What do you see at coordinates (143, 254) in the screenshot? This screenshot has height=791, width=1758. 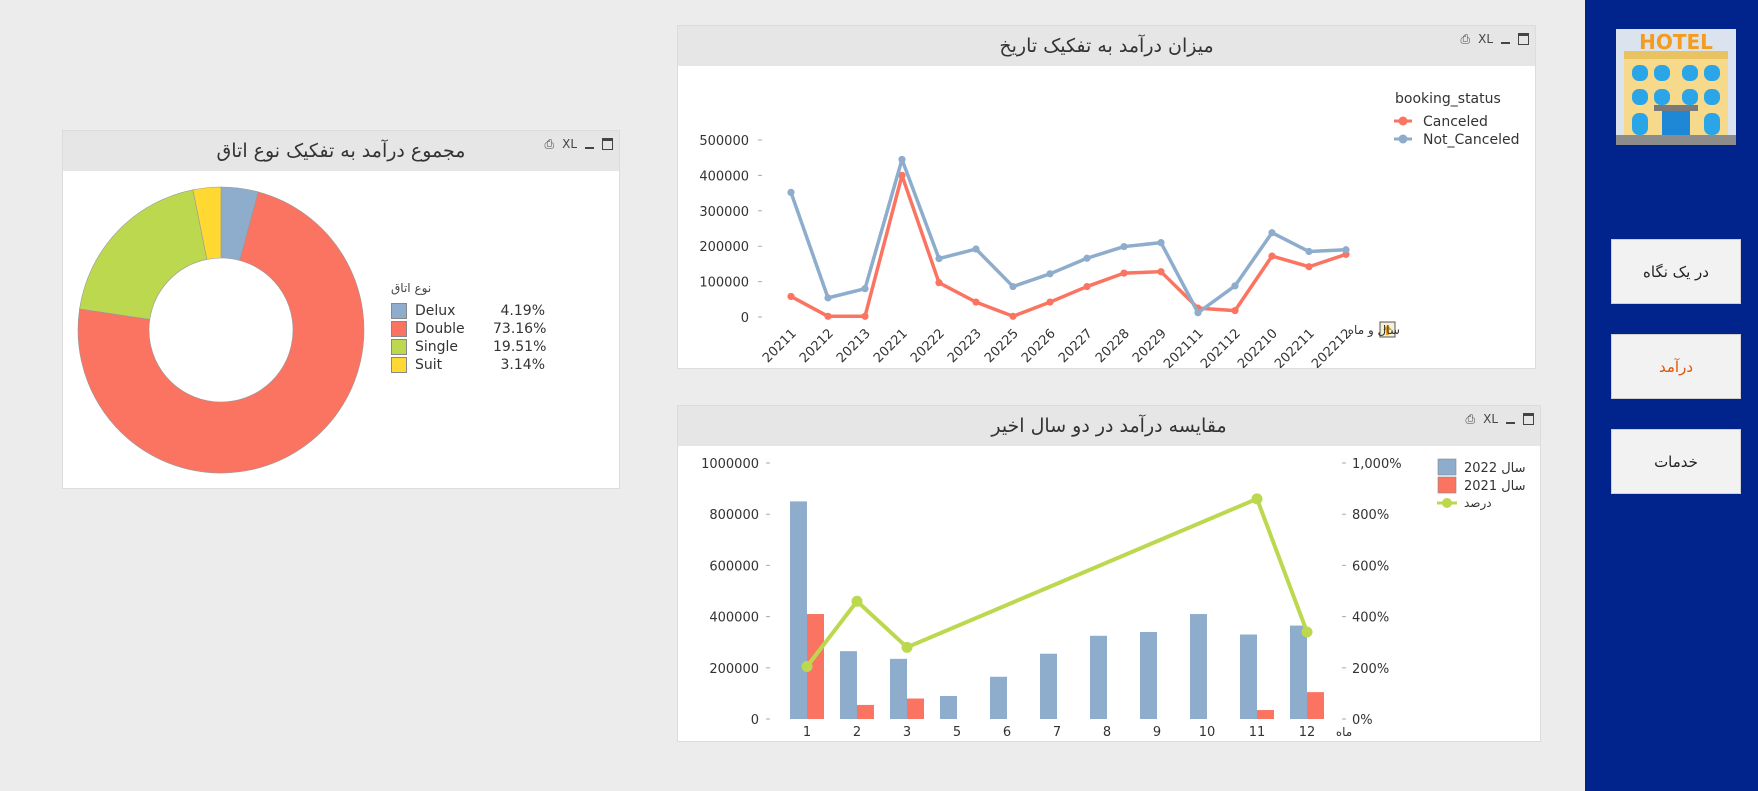 I see `donut-slice-single` at bounding box center [143, 254].